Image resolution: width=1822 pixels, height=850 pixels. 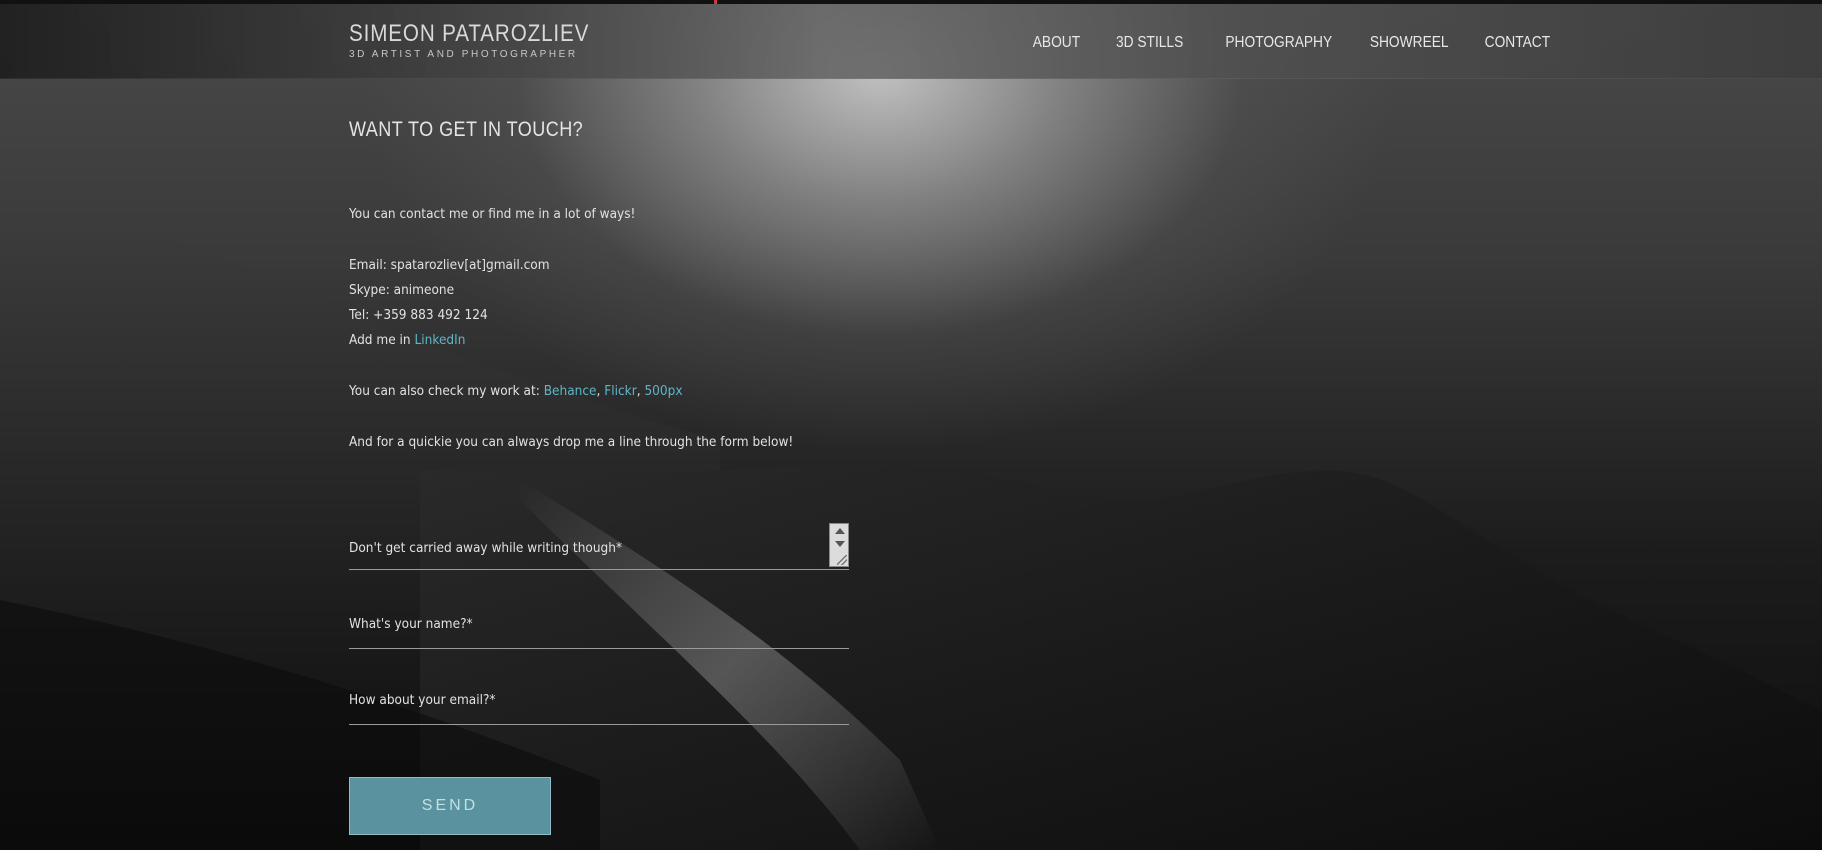 What do you see at coordinates (449, 265) in the screenshot?
I see `email-text: Email: spatarozliev[at]gmail.com` at bounding box center [449, 265].